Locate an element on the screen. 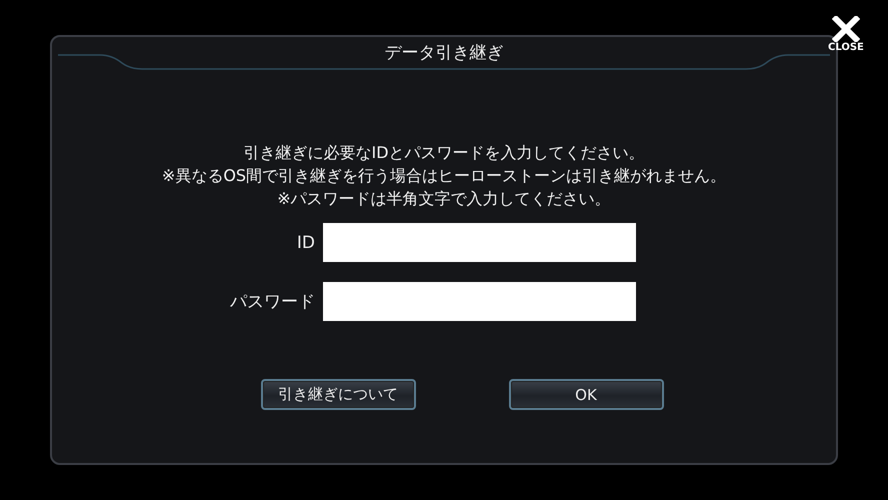 This screenshot has height=500, width=888. instruction-text: 引き継ぎに必要なIDとパスワードを入力してください。 is located at coordinates (444, 153).